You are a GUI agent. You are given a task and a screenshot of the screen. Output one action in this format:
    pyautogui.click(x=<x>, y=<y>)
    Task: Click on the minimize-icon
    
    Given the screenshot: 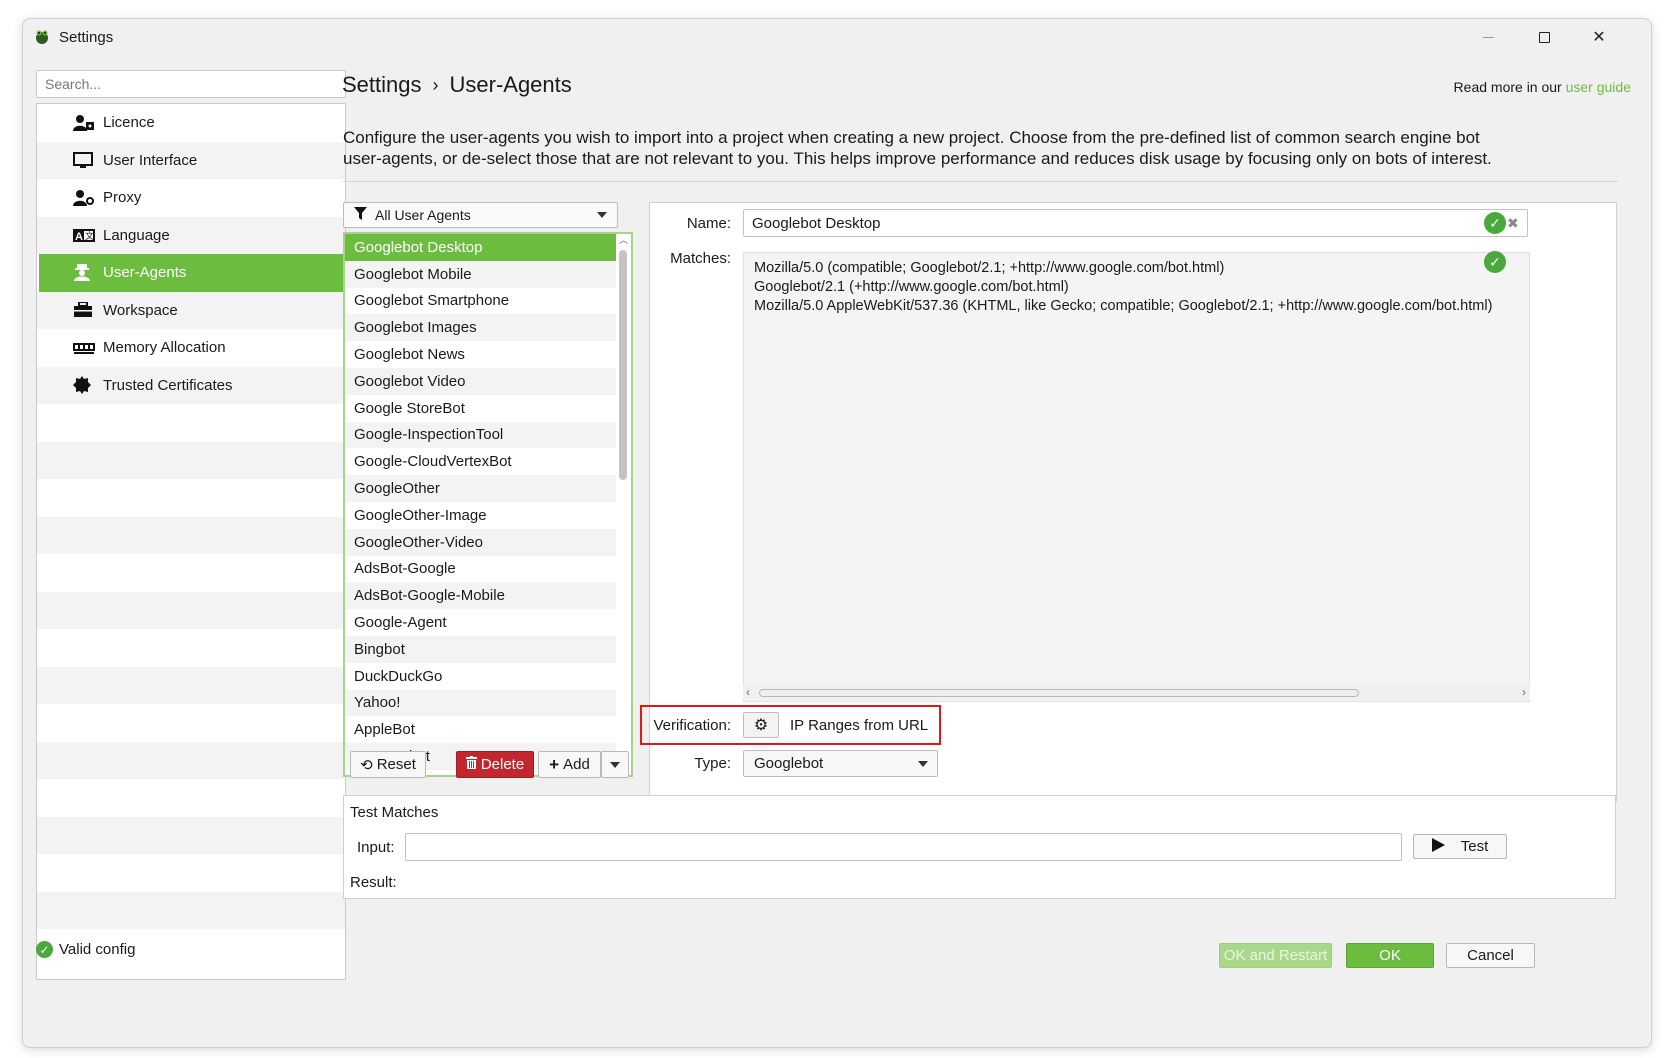 What is the action you would take?
    pyautogui.click(x=1488, y=37)
    